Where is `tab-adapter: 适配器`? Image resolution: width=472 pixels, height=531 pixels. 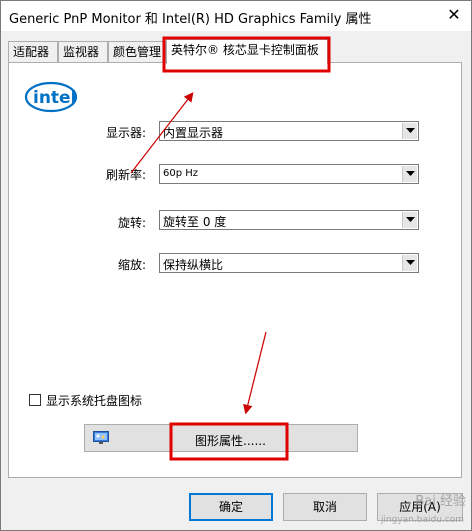 tab-adapter: 适配器 is located at coordinates (33, 52).